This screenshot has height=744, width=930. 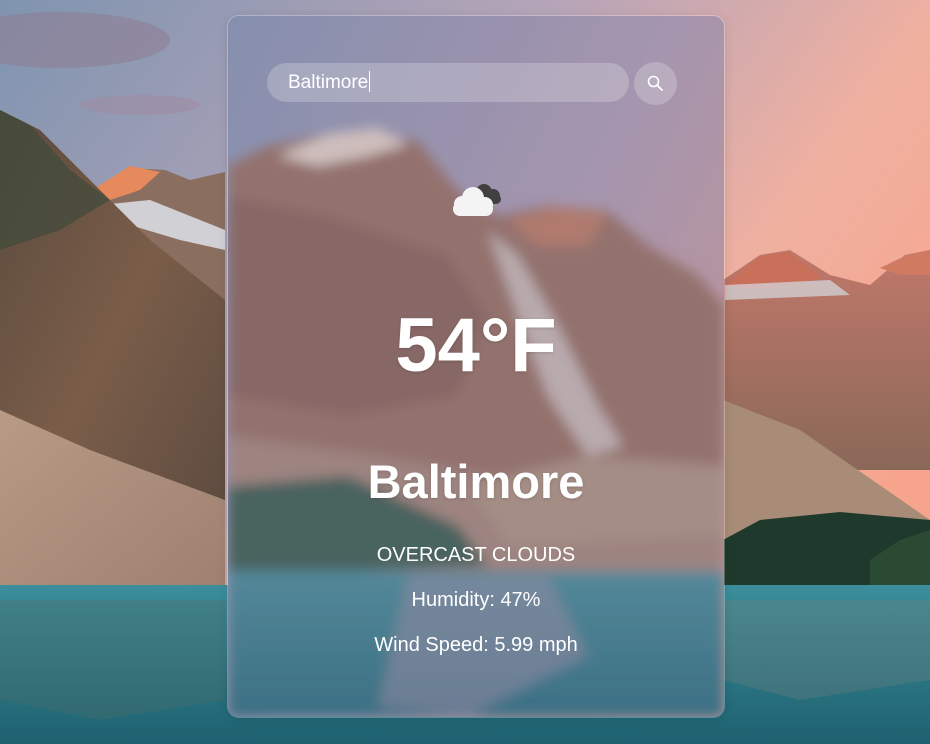 What do you see at coordinates (476, 345) in the screenshot?
I see `temperature: 54°F` at bounding box center [476, 345].